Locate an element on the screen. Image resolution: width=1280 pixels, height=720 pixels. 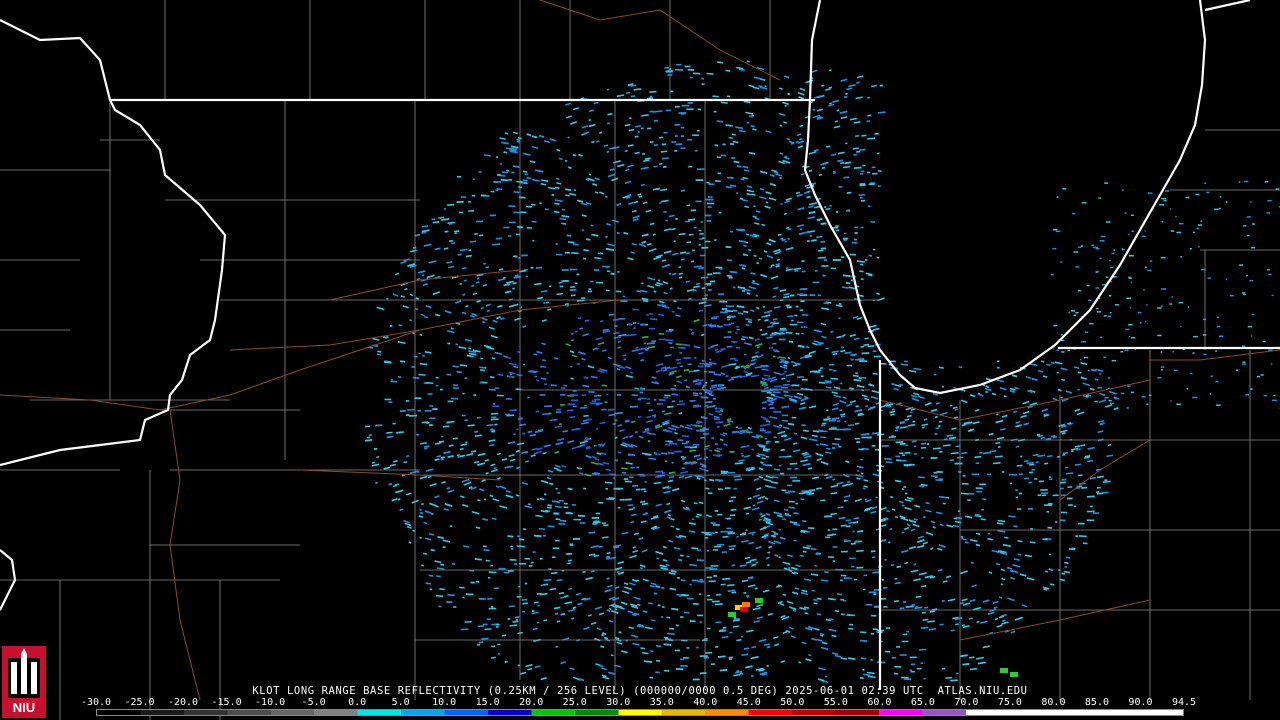
colorbar-tick-0: -30.0 is located at coordinates (96, 702).